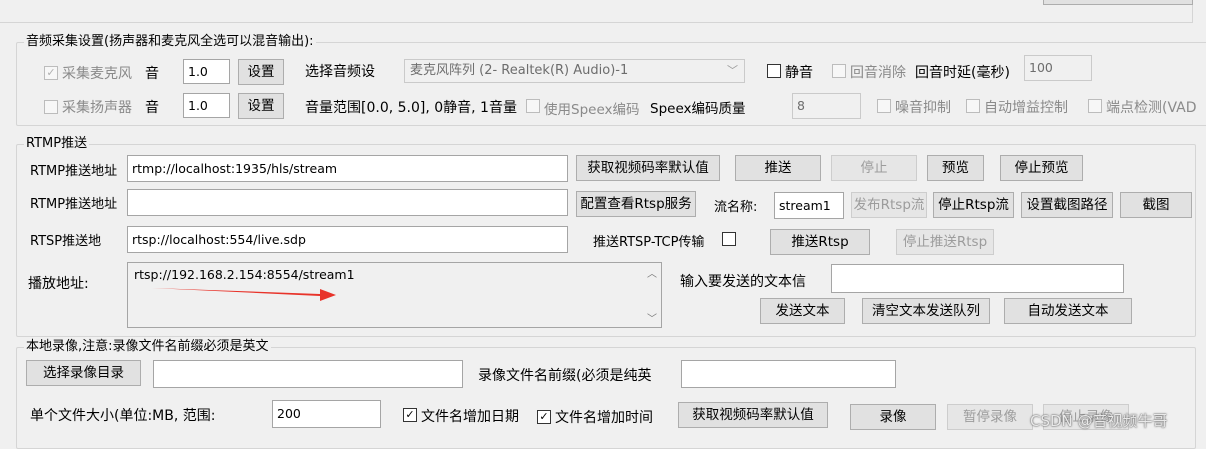 The image size is (1206, 449). I want to click on preview-button: 预览, so click(955, 168).